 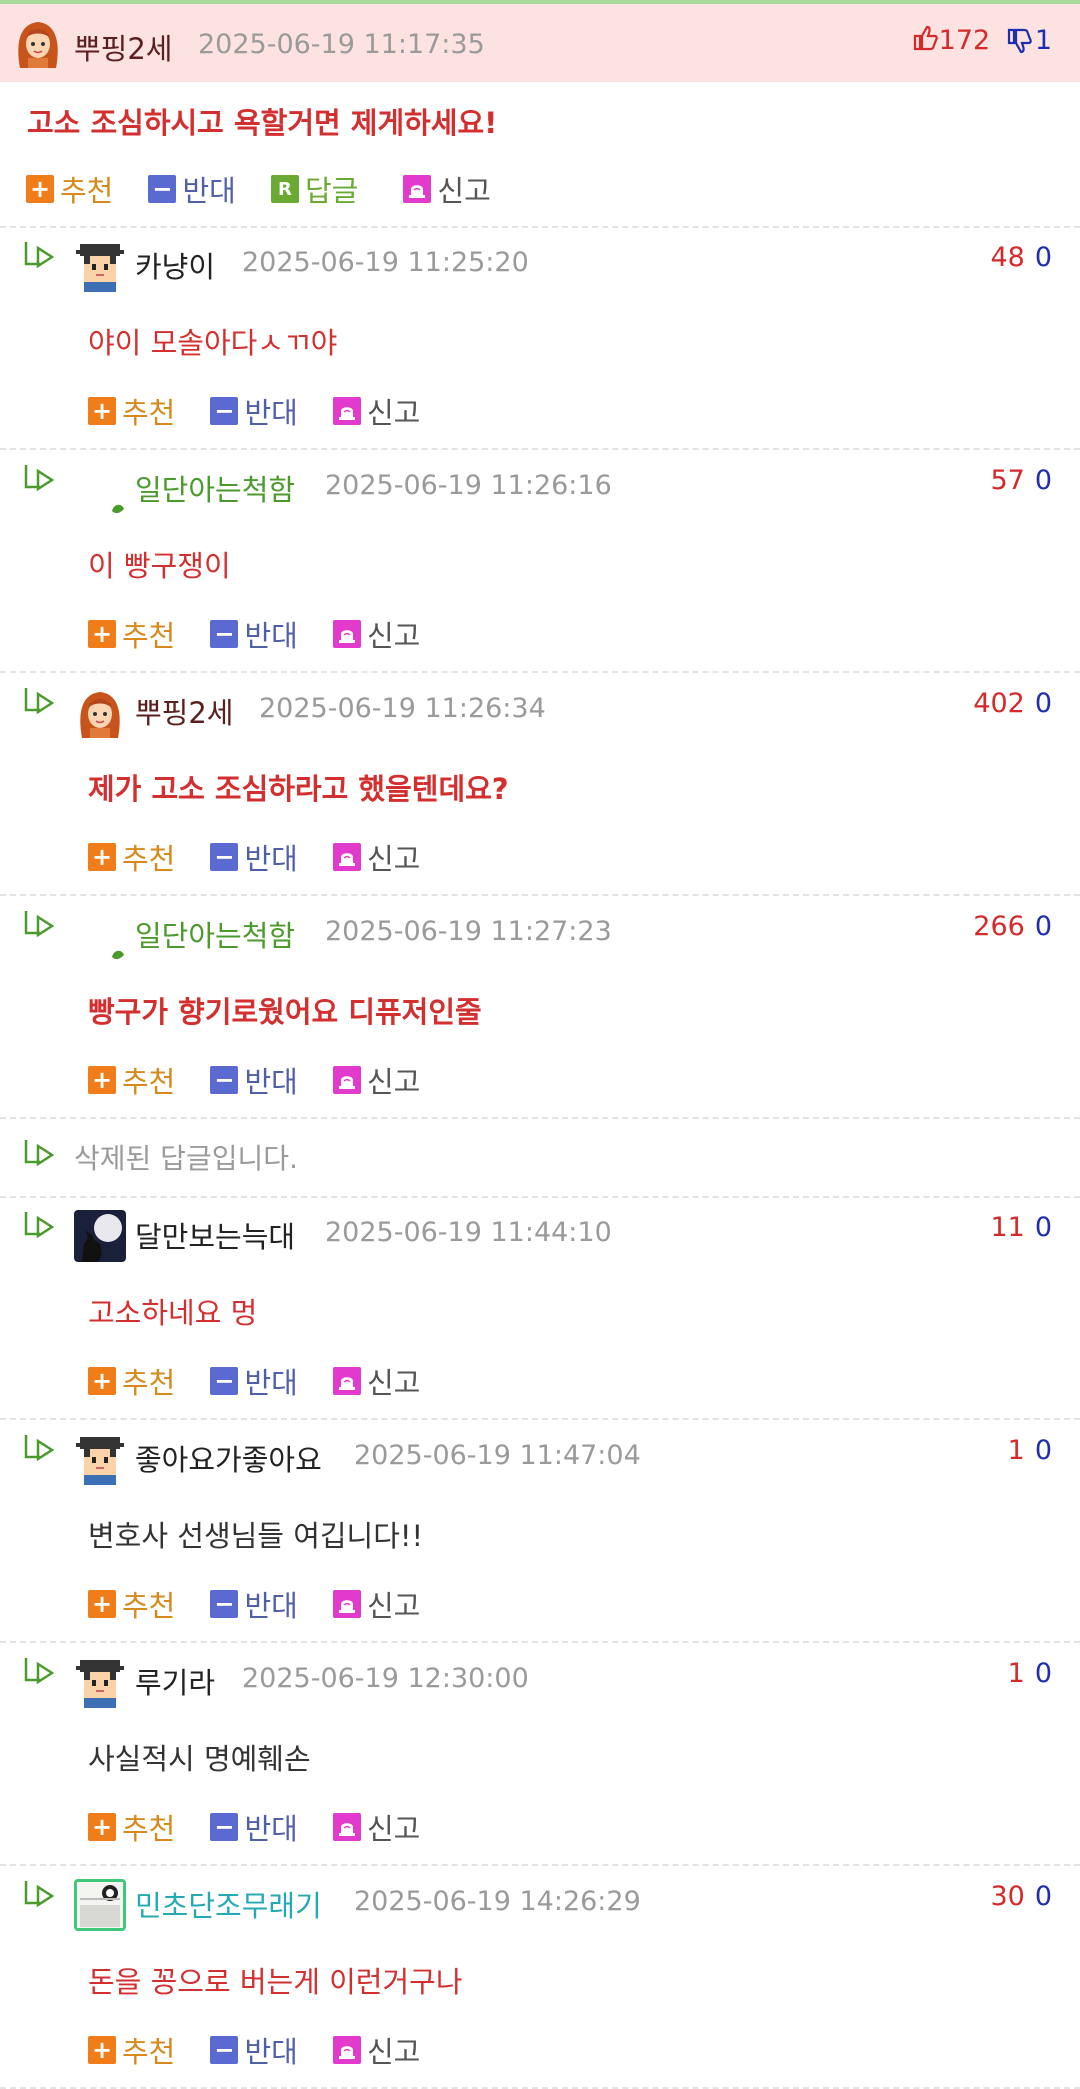 I want to click on reply-up-count: 30, so click(x=1007, y=1896).